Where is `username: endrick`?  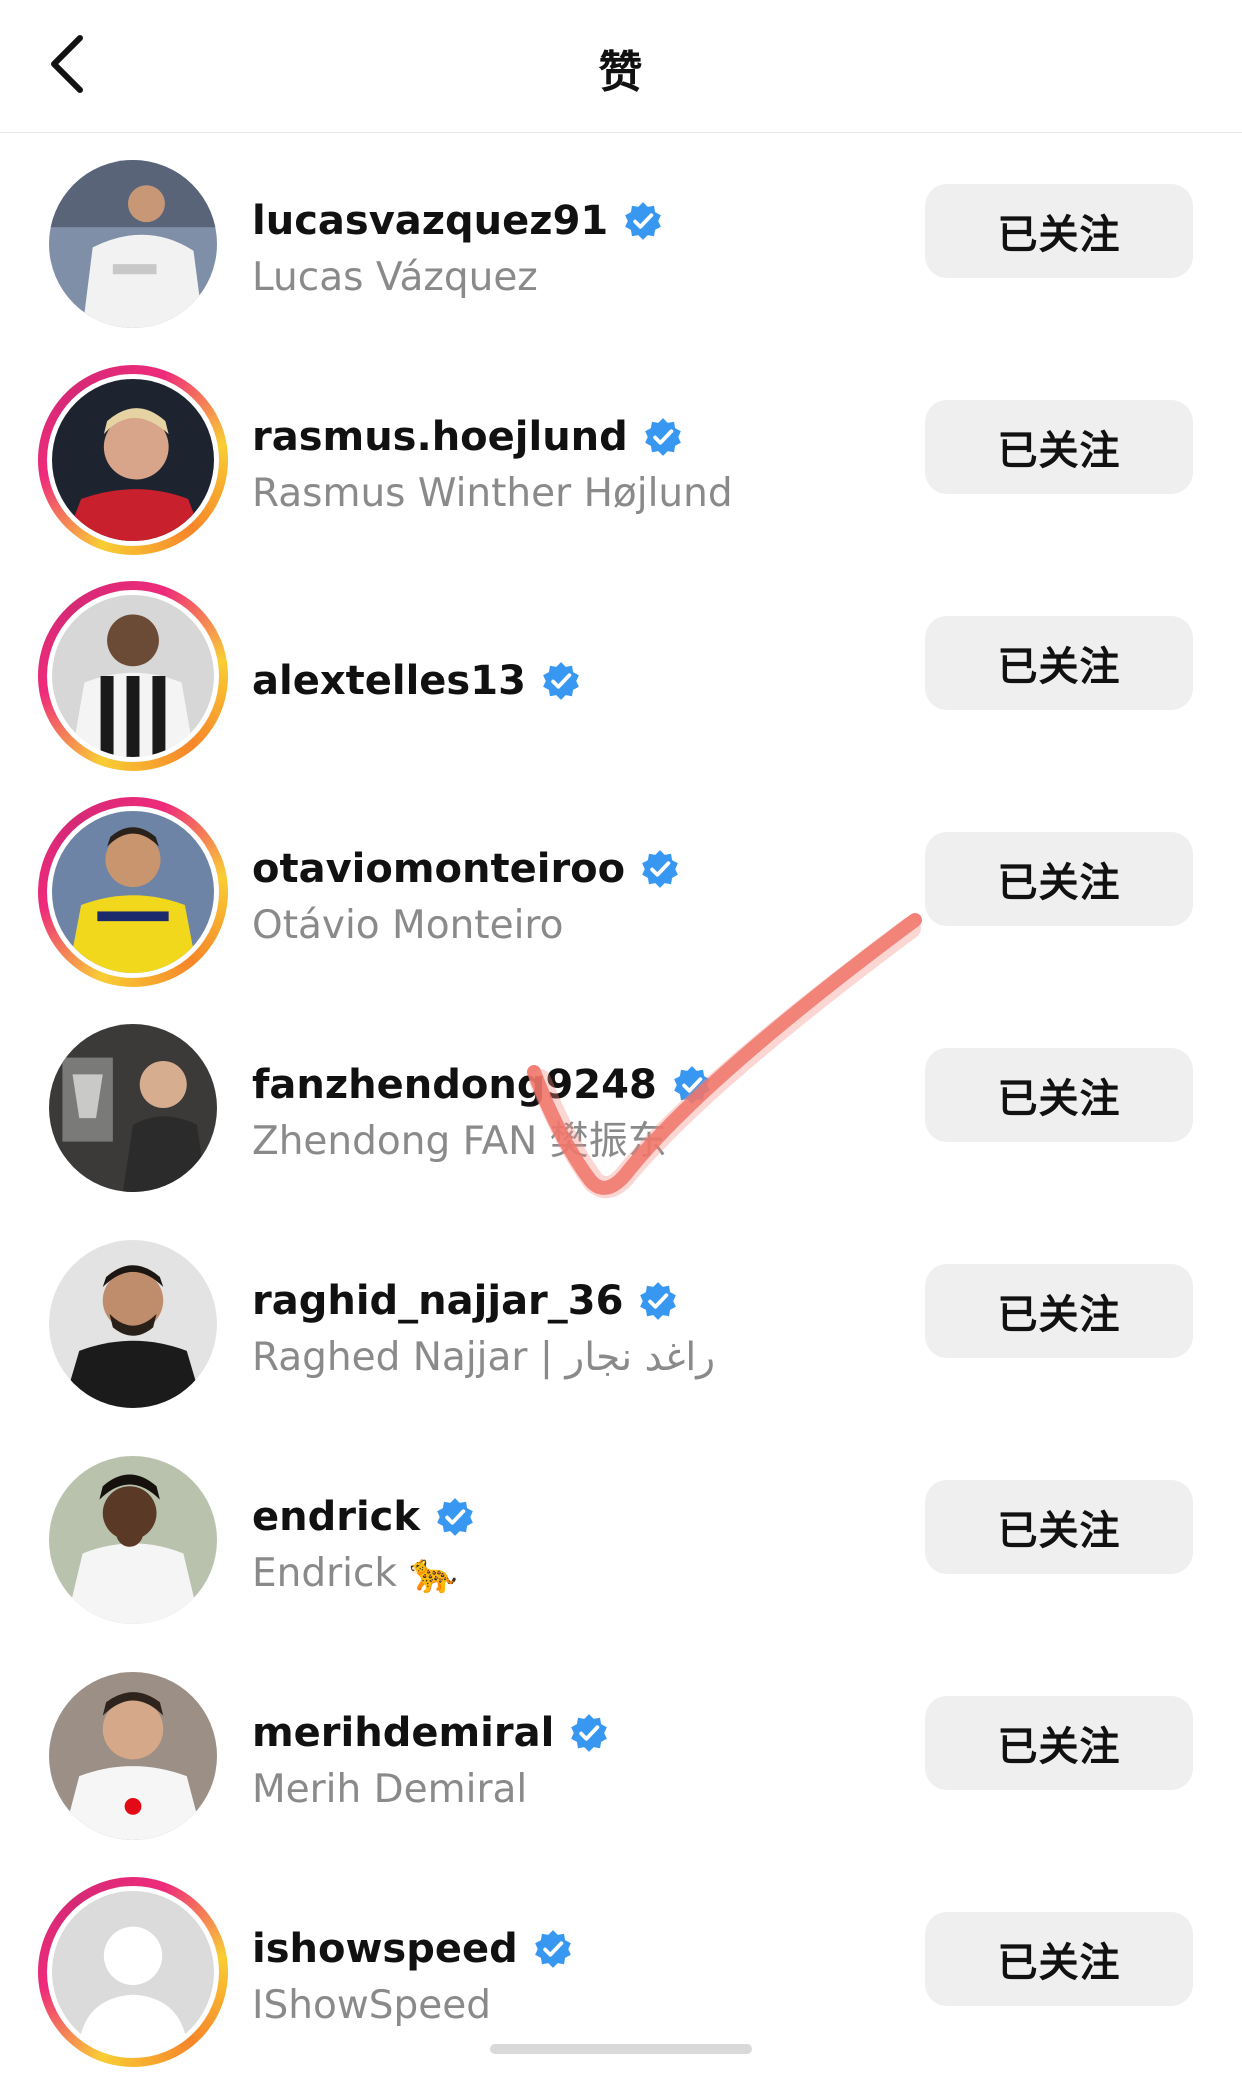
username: endrick is located at coordinates (336, 1517).